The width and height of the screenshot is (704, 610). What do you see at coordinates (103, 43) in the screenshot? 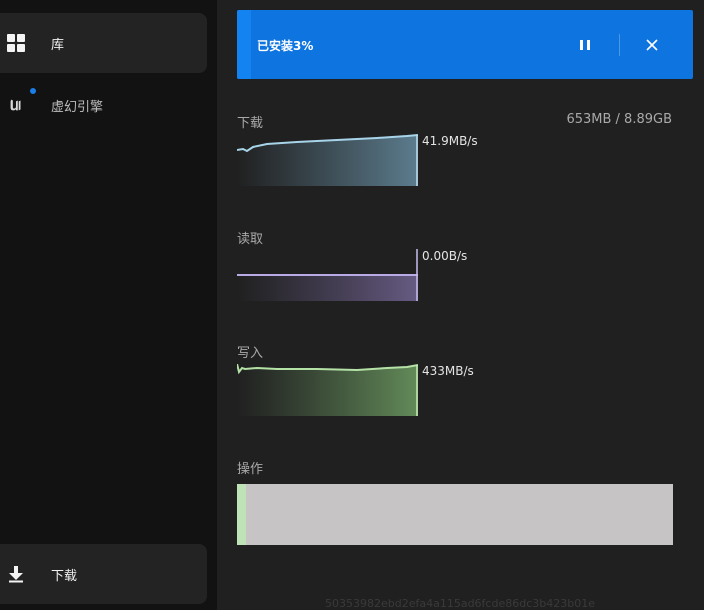
I see `sidebar-item-library: 库` at bounding box center [103, 43].